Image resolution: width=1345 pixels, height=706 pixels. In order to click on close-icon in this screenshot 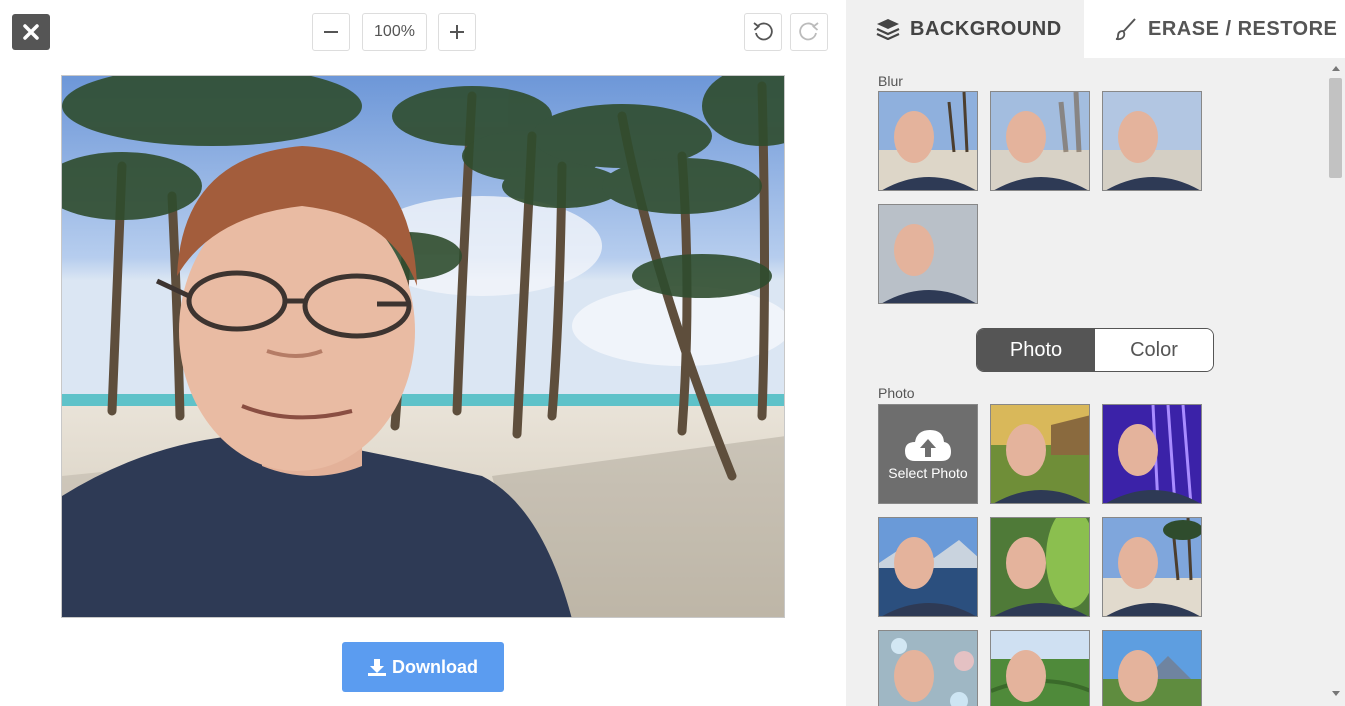, I will do `click(31, 32)`.